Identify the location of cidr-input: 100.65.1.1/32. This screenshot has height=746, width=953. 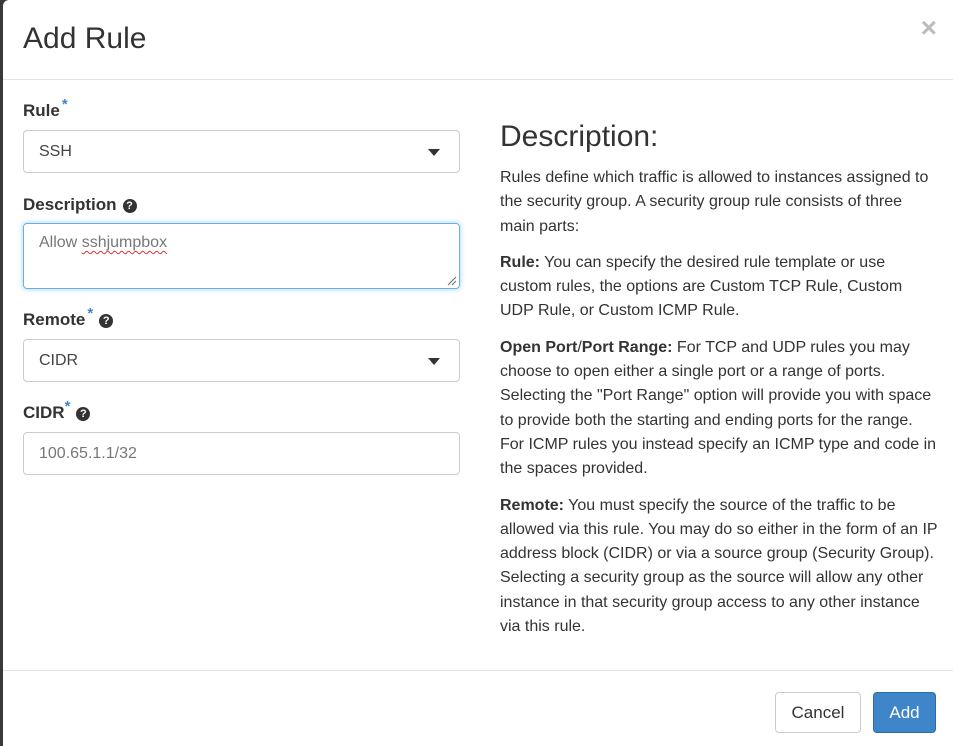
(241, 453).